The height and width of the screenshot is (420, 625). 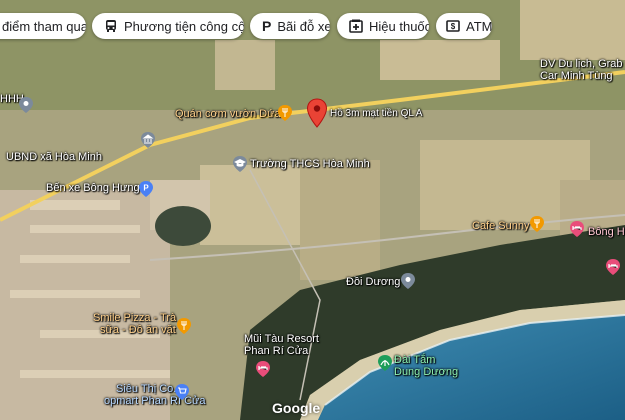 What do you see at coordinates (414, 360) in the screenshot?
I see `label-dai-tam-line1: Đài Tắm` at bounding box center [414, 360].